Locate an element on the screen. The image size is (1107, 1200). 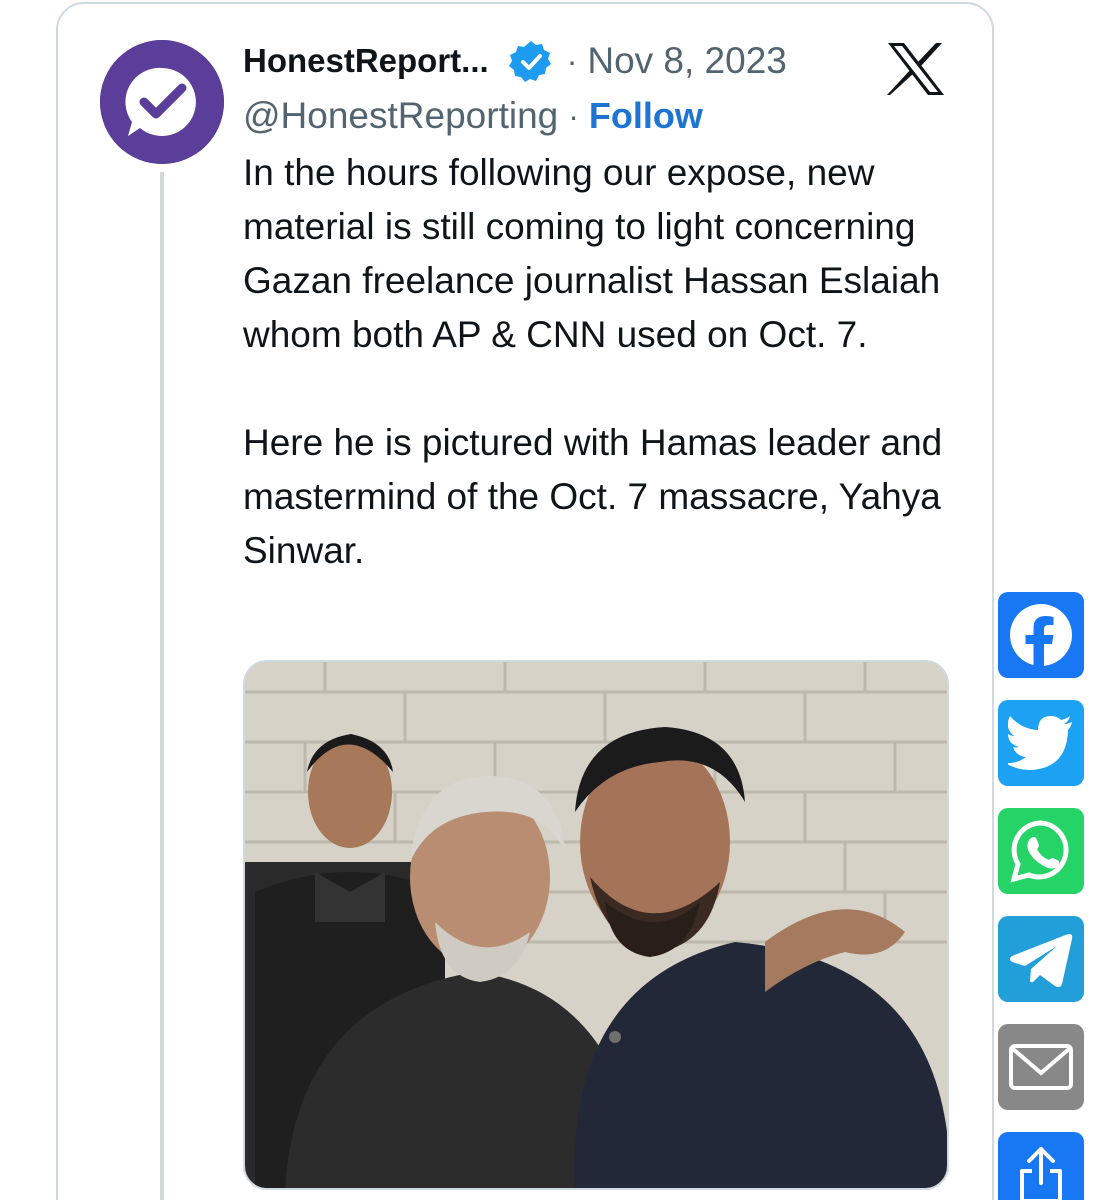
tweet-header: HonestReport... · Nov 8, 2023 is located at coordinates (515, 61).